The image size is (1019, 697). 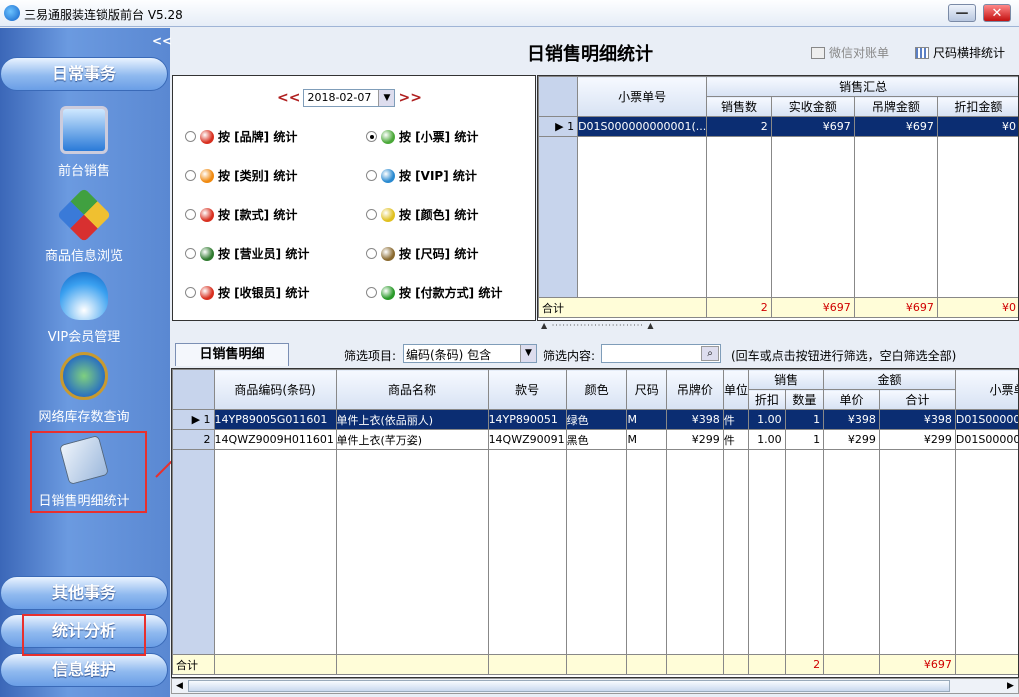 What do you see at coordinates (862, 86) in the screenshot?
I see `col-group-sales-summary: 销售汇总` at bounding box center [862, 86].